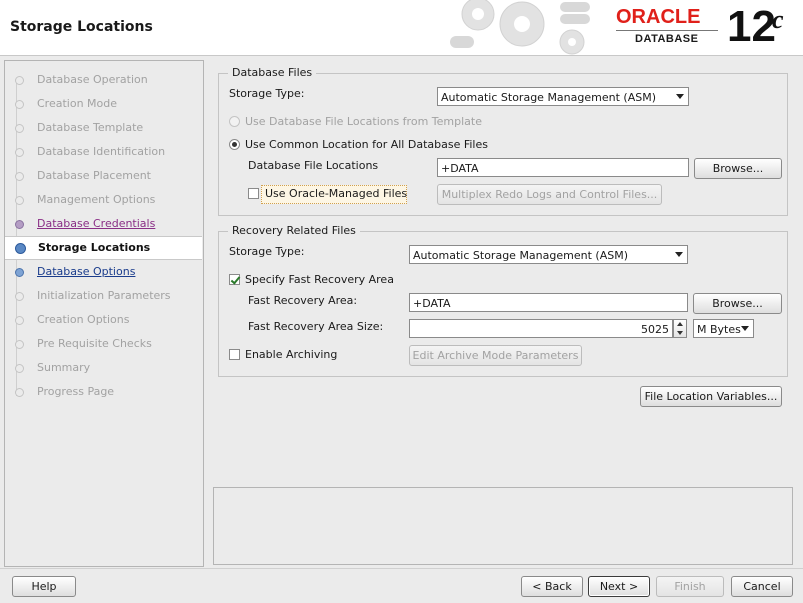 The image size is (803, 603). I want to click on nav-step-database-identification: Database Identification, so click(103, 152).